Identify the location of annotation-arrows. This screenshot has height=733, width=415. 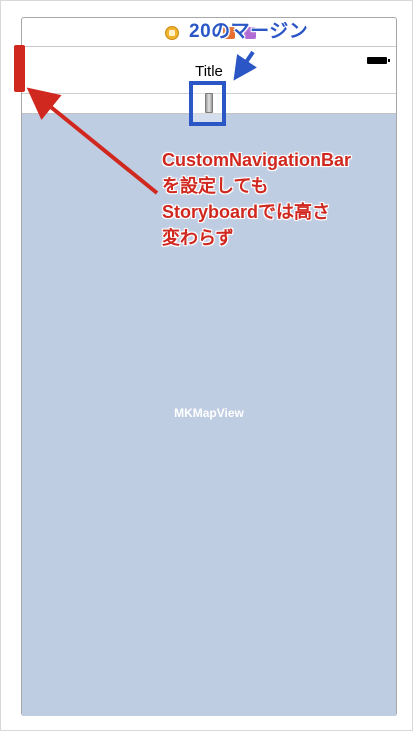
(141, 122).